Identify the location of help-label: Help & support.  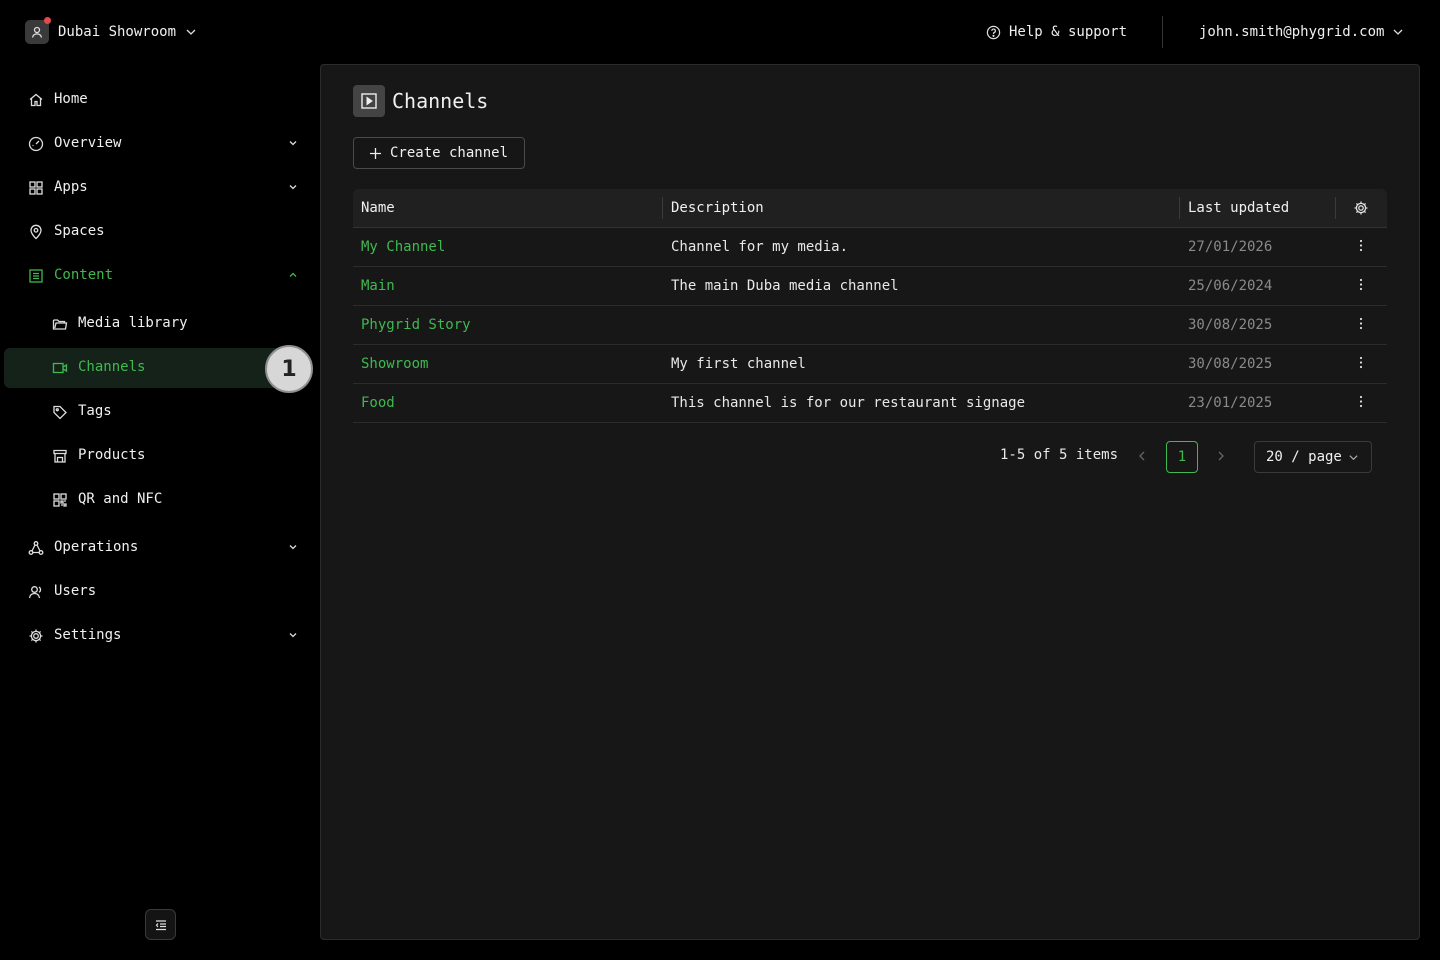
(1068, 32).